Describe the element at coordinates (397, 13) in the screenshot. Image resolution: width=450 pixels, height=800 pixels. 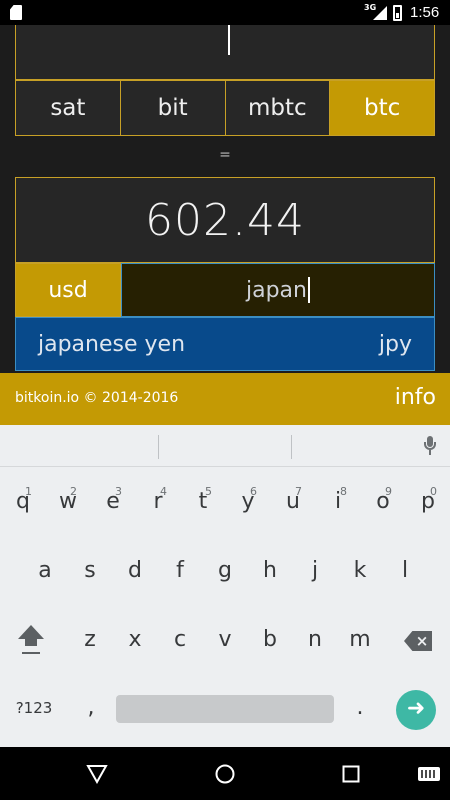
I see `battery-icon` at that location.